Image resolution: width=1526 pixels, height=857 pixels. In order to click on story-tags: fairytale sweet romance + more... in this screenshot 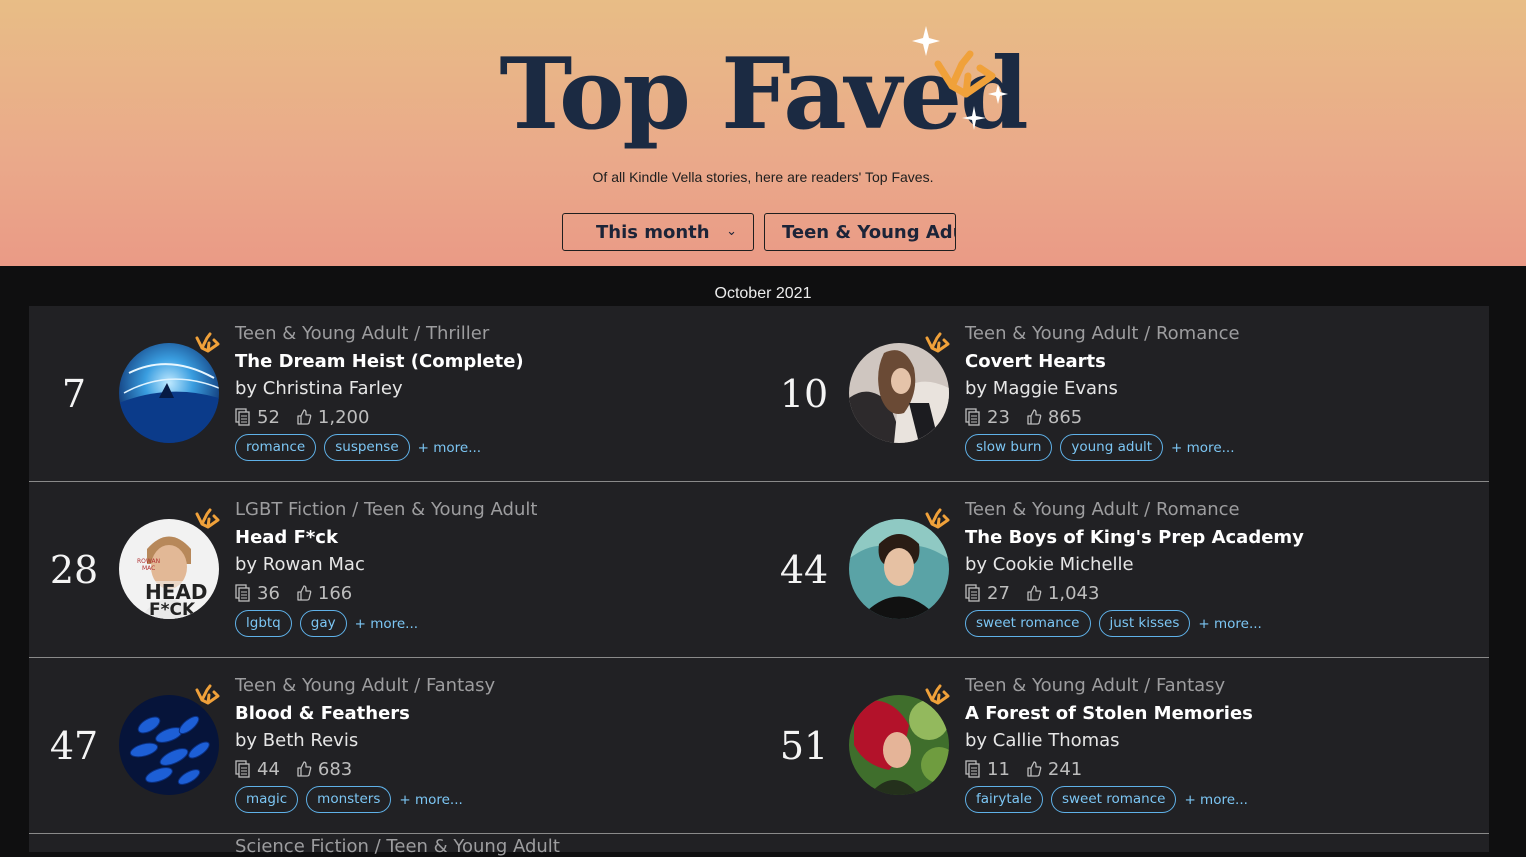, I will do `click(1225, 799)`.